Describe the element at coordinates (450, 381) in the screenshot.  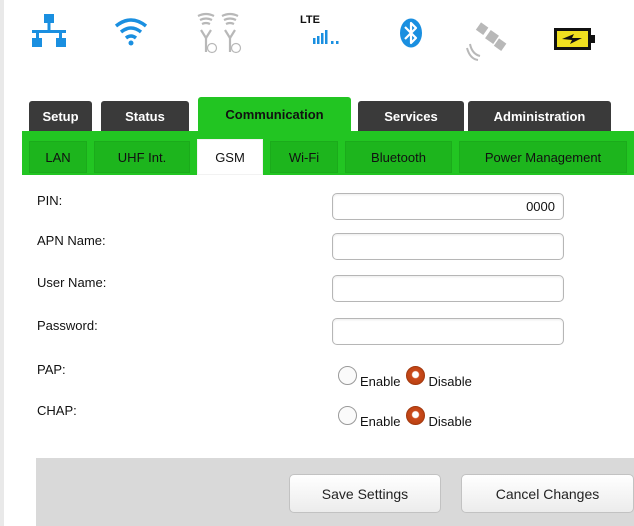
I see `pap-disable-label: Disable` at that location.